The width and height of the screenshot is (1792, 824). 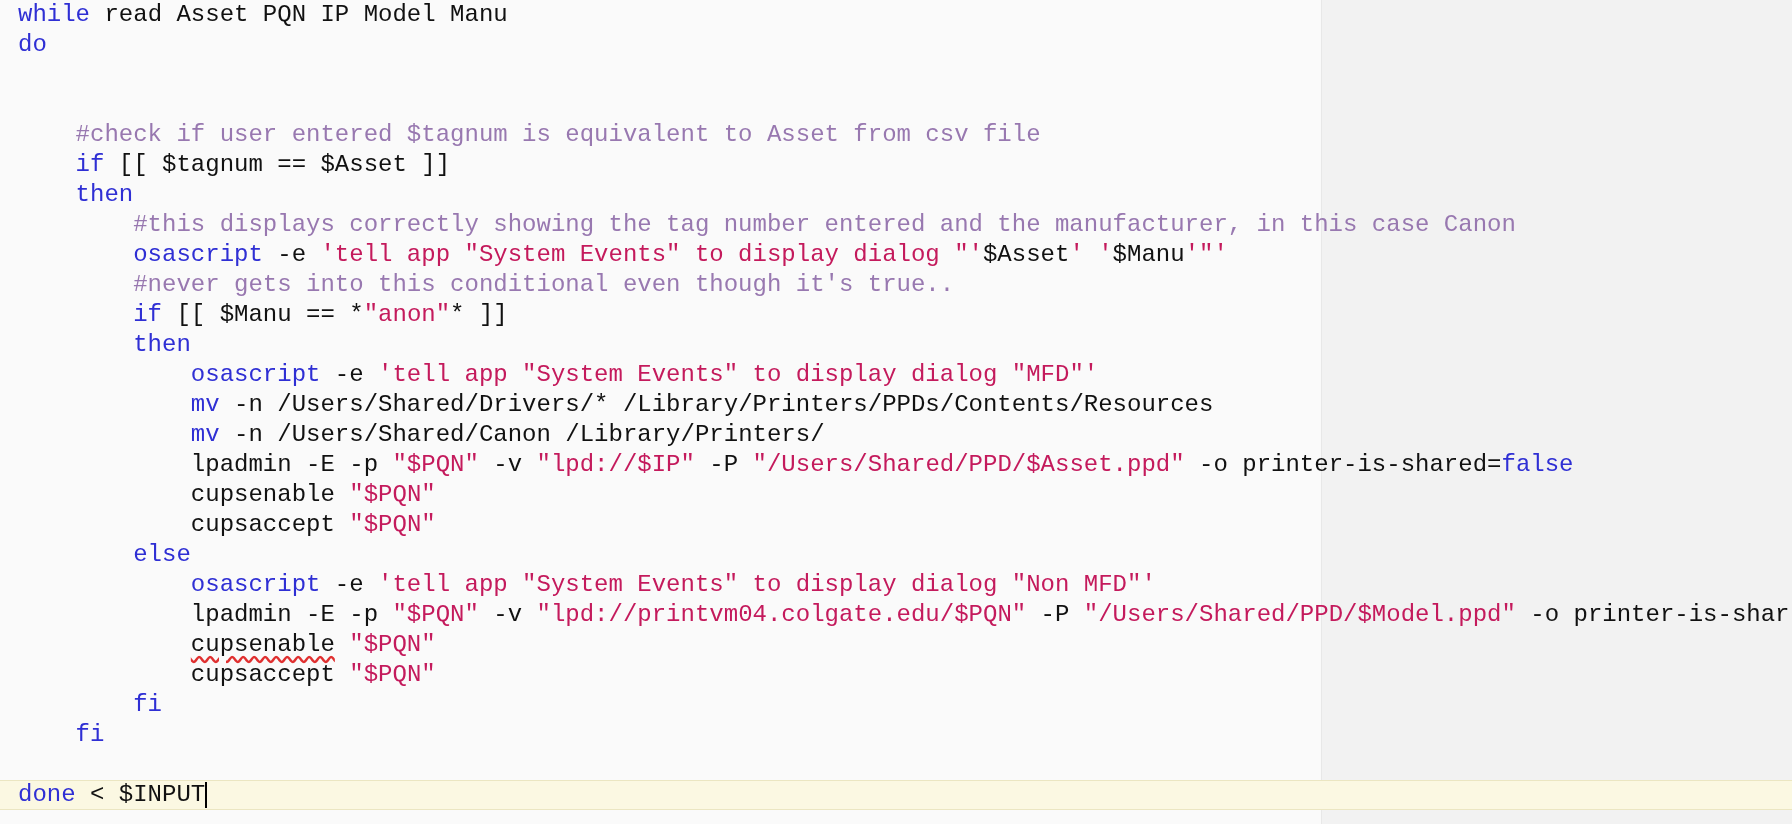 I want to click on code-line: #never gets into this conditional even though it's true.., so click(x=544, y=285).